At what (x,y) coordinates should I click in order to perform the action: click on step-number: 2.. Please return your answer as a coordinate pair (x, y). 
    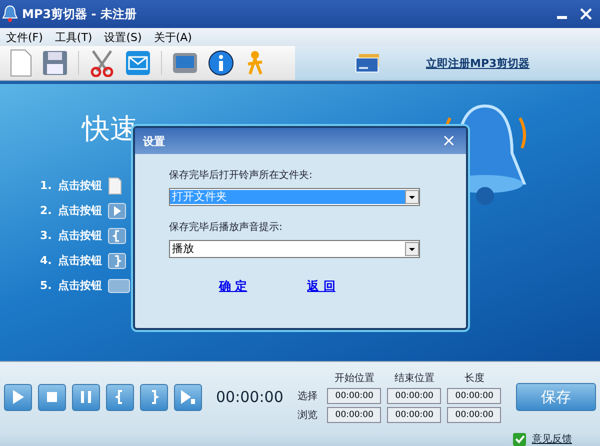
    Looking at the image, I should click on (46, 210).